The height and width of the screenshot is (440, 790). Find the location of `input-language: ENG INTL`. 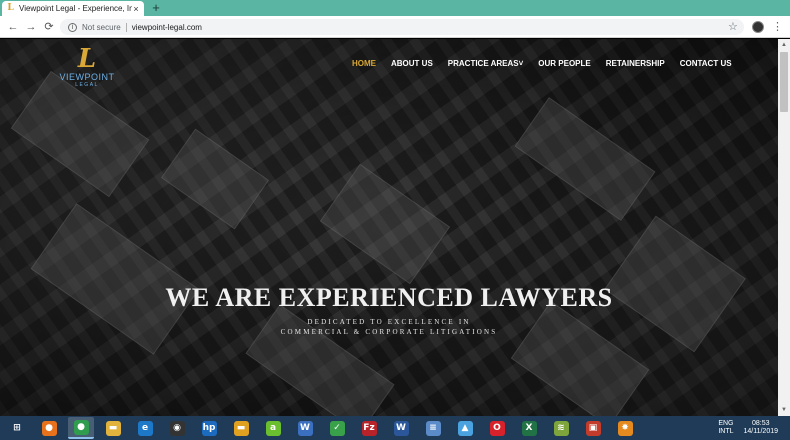

input-language: ENG INTL is located at coordinates (725, 428).